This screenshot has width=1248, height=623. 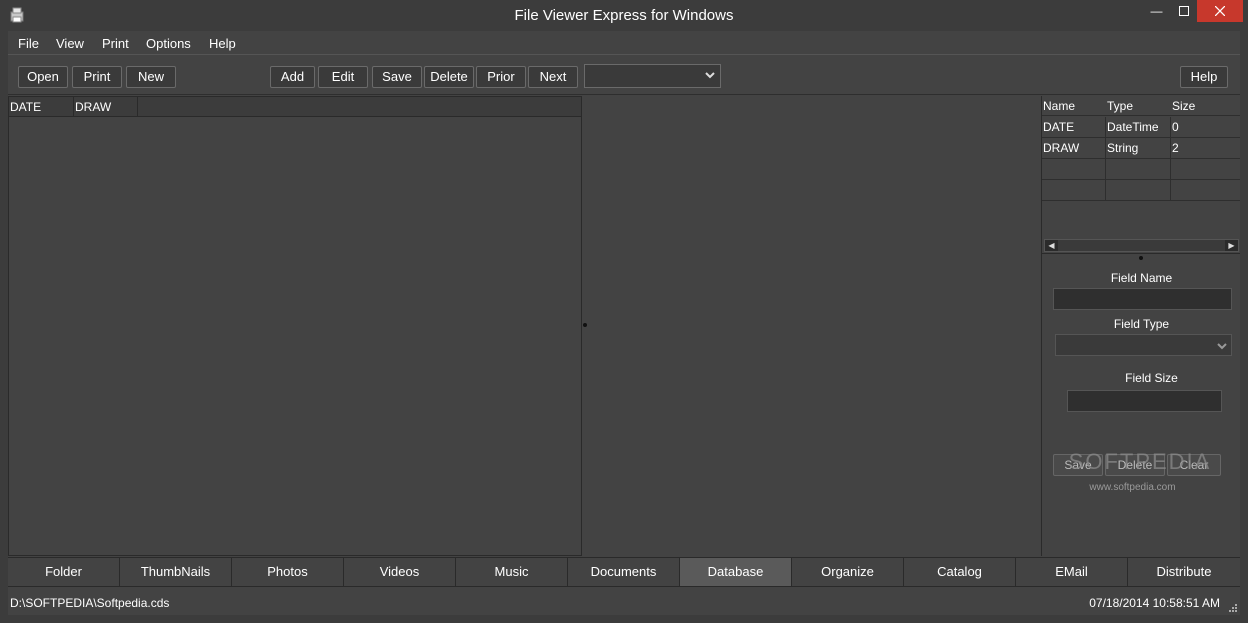 What do you see at coordinates (512, 572) in the screenshot?
I see `tab-music: Music` at bounding box center [512, 572].